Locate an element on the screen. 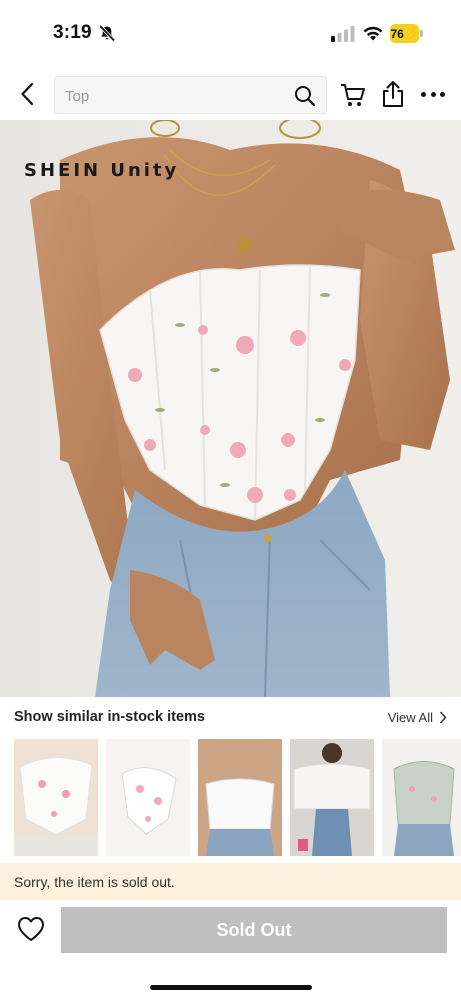 This screenshot has width=461, height=1000. search-field: Top is located at coordinates (190, 95).